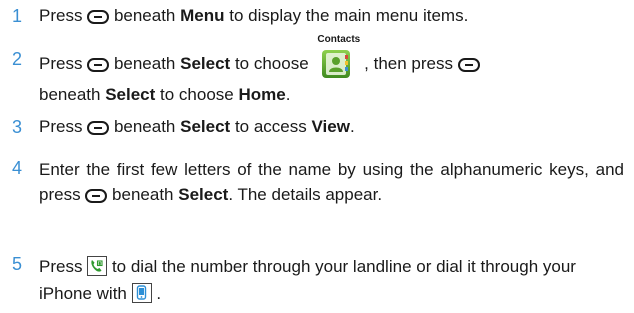 This screenshot has height=313, width=634. Describe the element at coordinates (17, 127) in the screenshot. I see `step-number: 3` at that location.